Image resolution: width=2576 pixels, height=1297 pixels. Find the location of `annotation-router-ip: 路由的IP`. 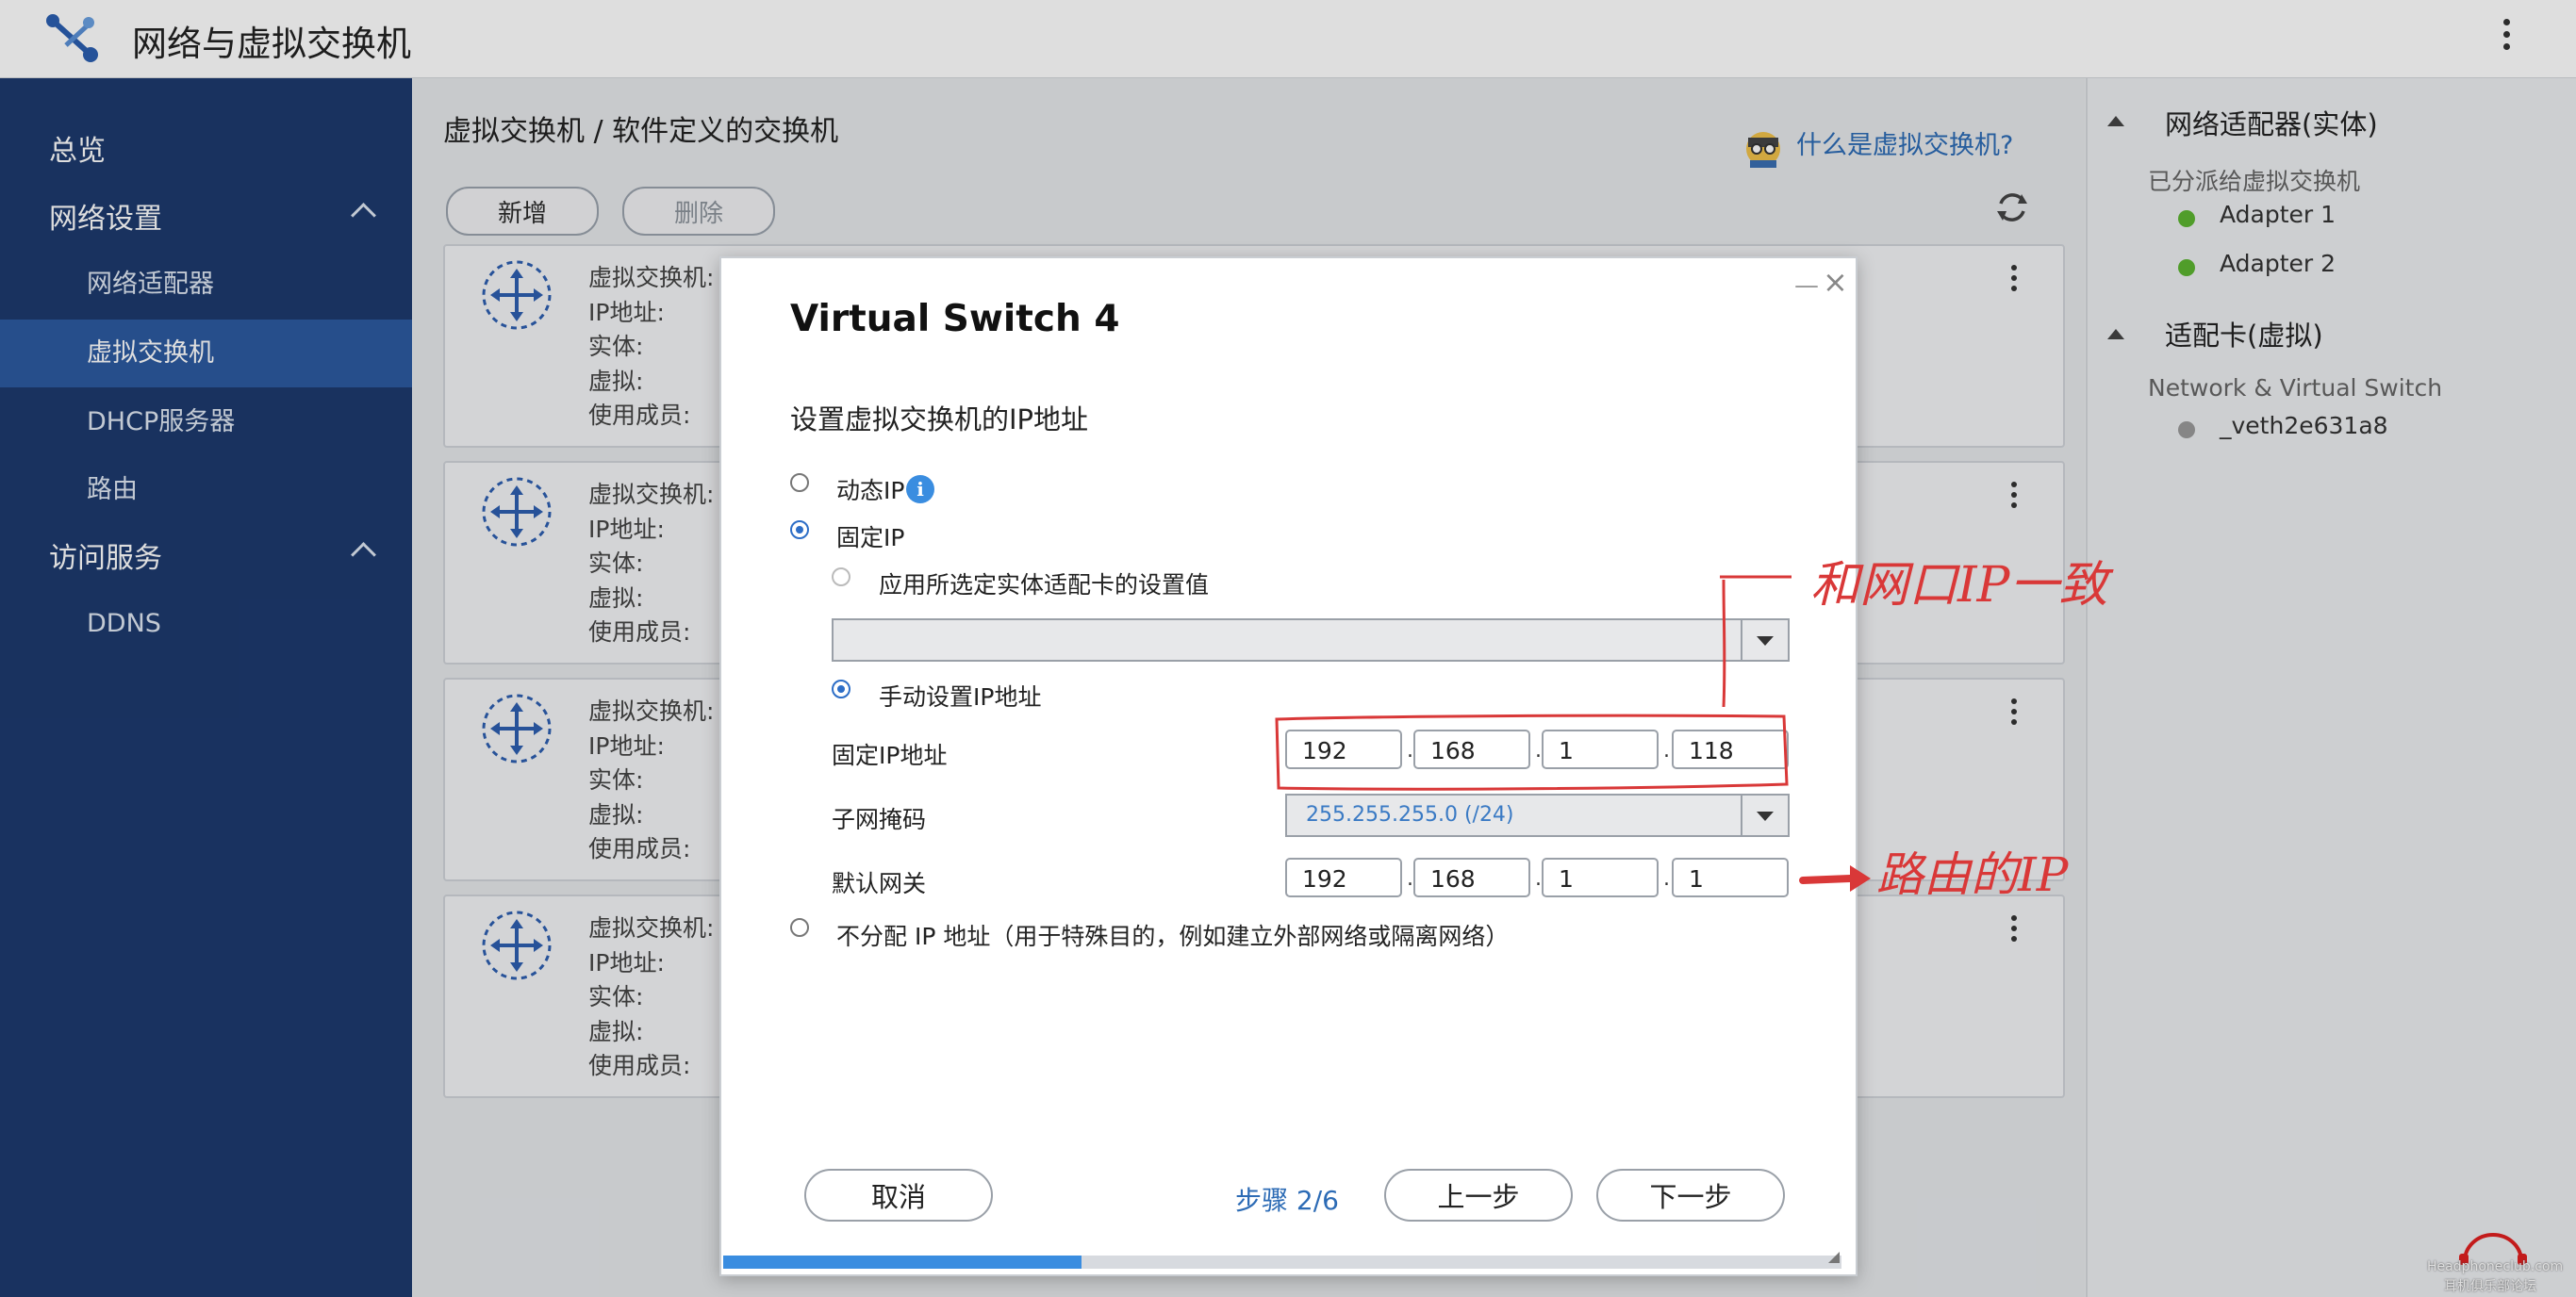

annotation-router-ip: 路由的IP is located at coordinates (1972, 874).